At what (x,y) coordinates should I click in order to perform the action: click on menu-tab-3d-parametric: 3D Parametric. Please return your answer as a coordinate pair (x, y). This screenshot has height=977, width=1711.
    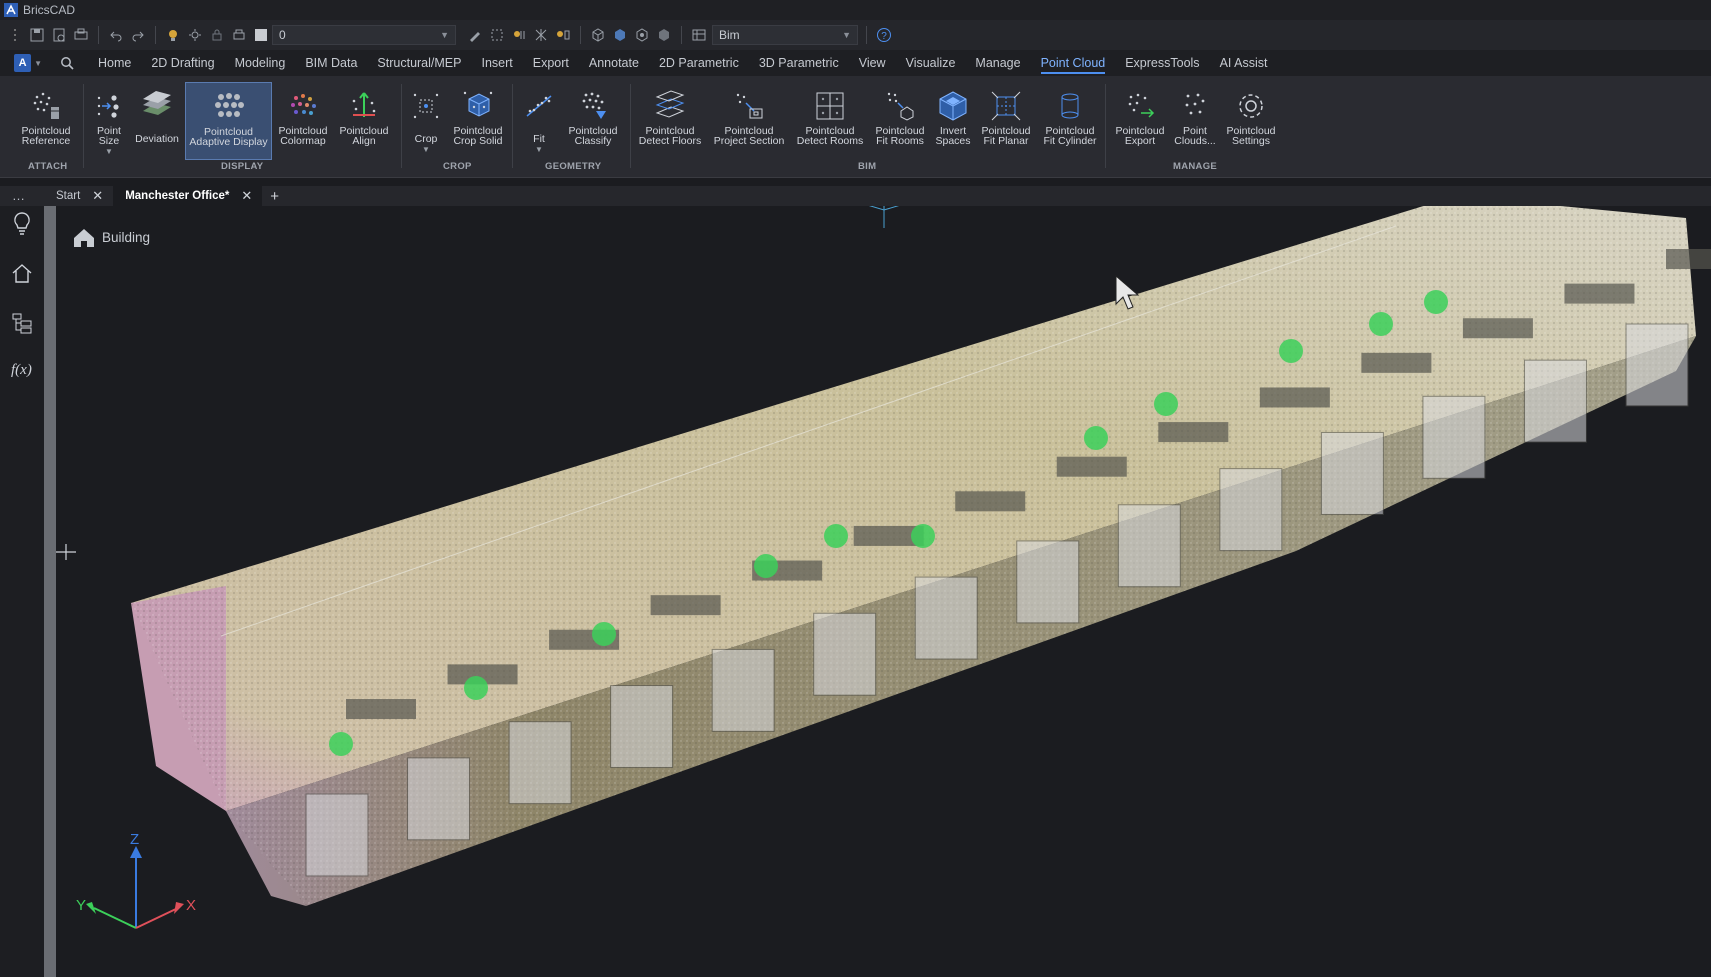
    Looking at the image, I should click on (799, 63).